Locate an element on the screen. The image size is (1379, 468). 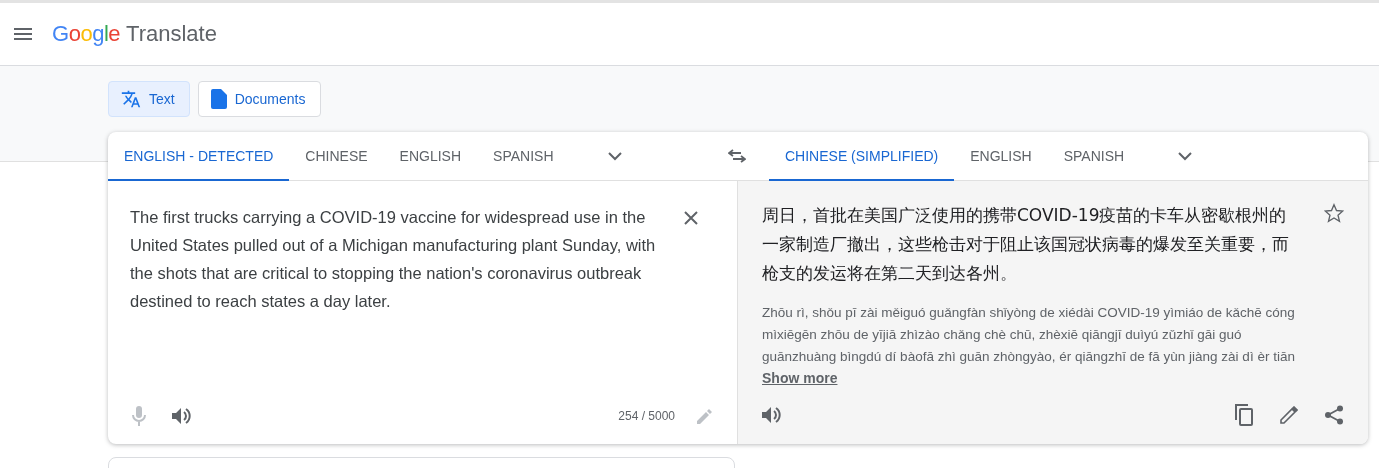
pencil-icon is located at coordinates (1289, 415).